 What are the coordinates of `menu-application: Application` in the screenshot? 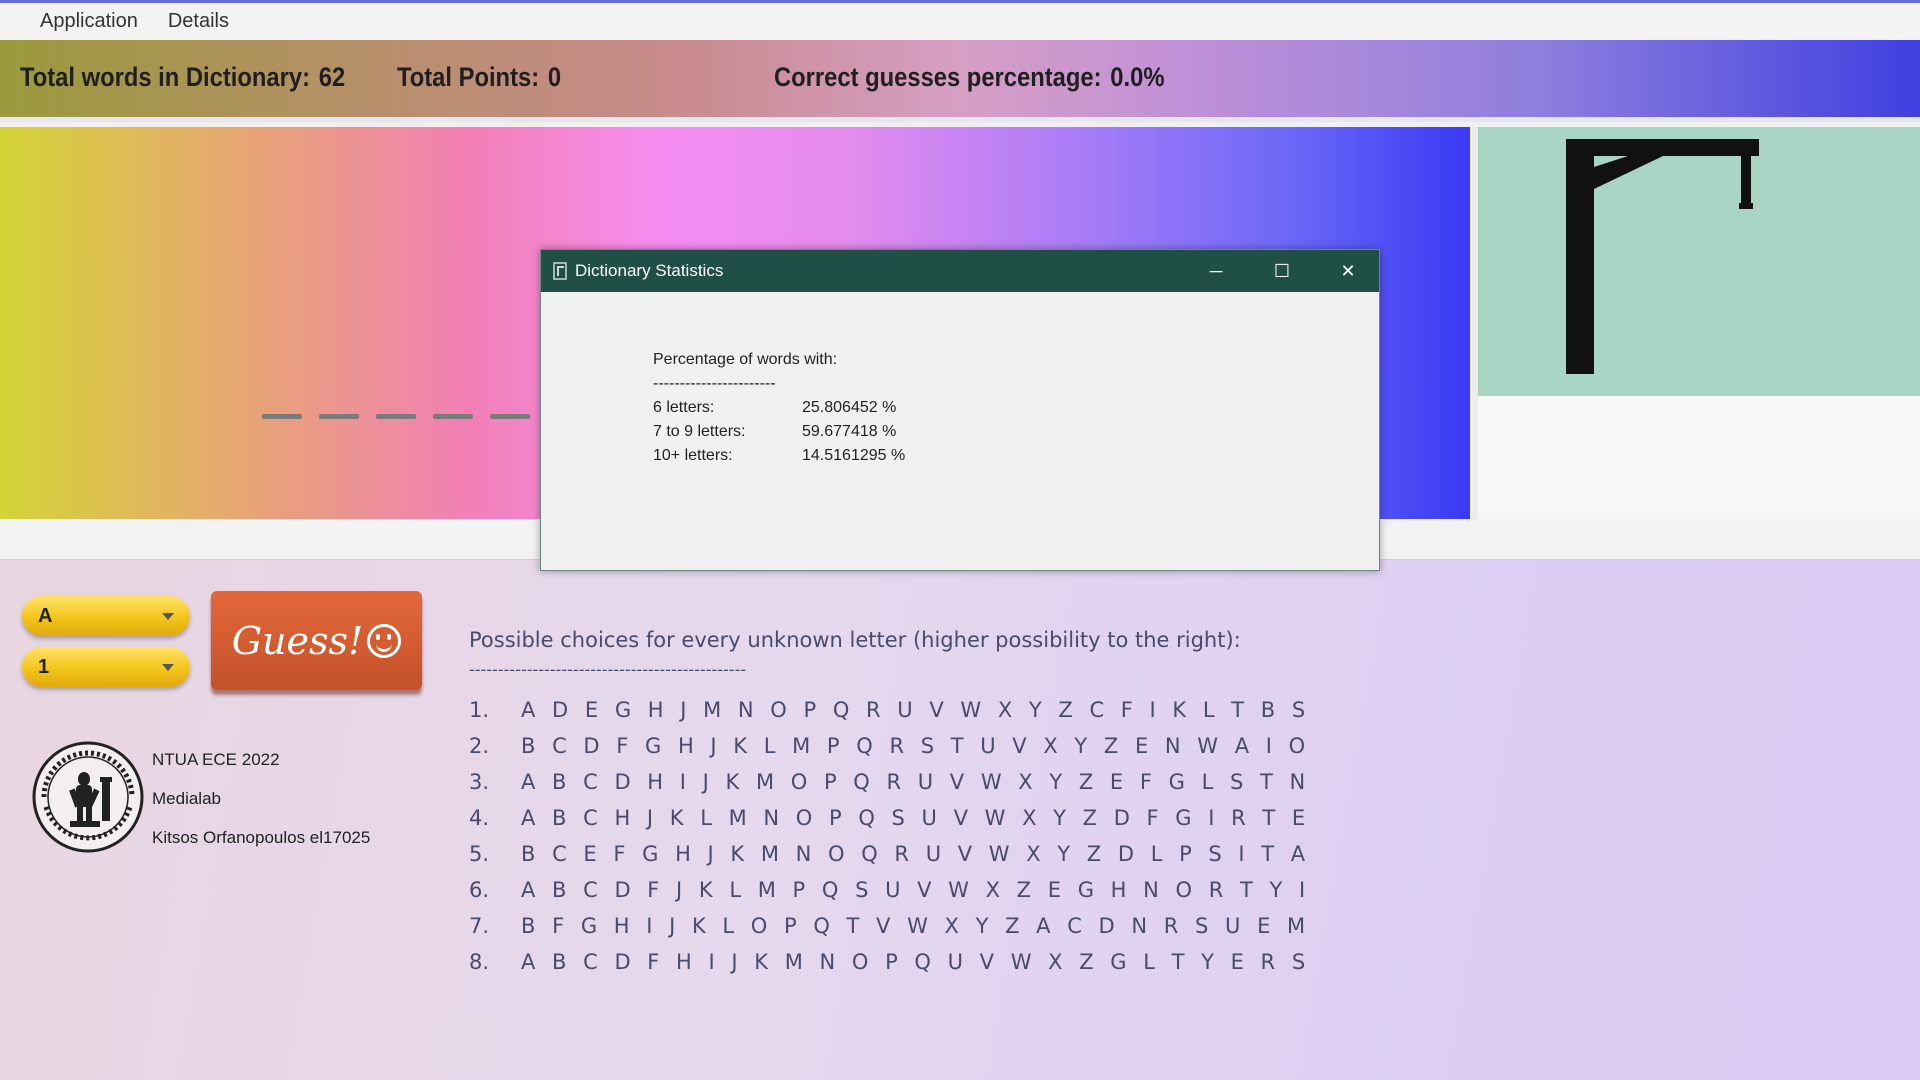 It's located at (89, 21).